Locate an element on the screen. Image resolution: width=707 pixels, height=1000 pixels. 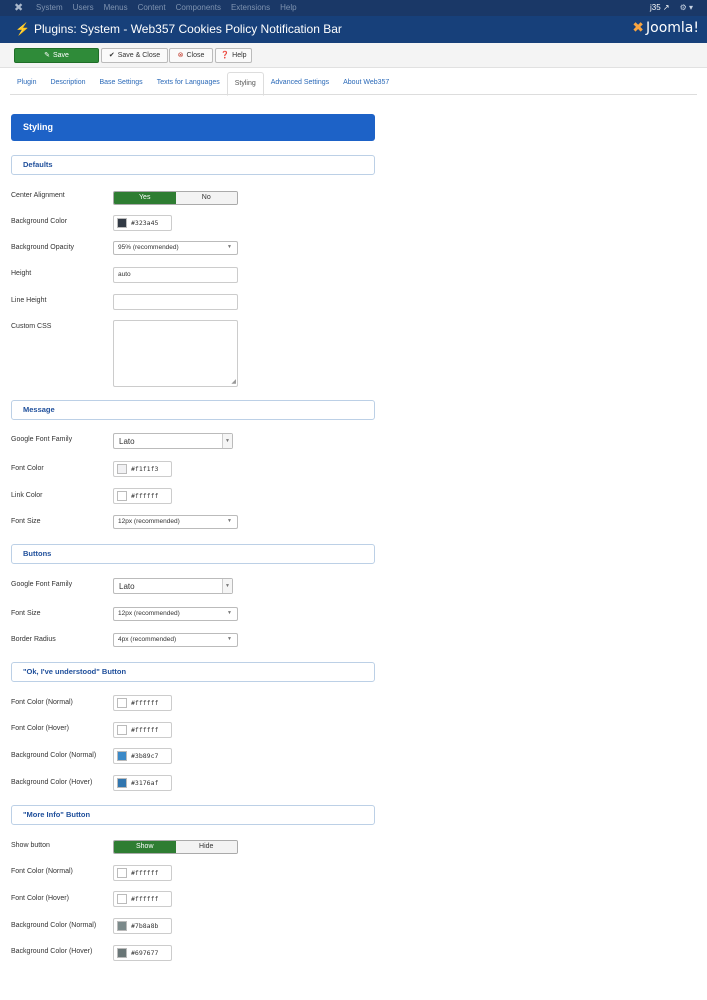
show-button-show: Show is located at coordinates (145, 847).